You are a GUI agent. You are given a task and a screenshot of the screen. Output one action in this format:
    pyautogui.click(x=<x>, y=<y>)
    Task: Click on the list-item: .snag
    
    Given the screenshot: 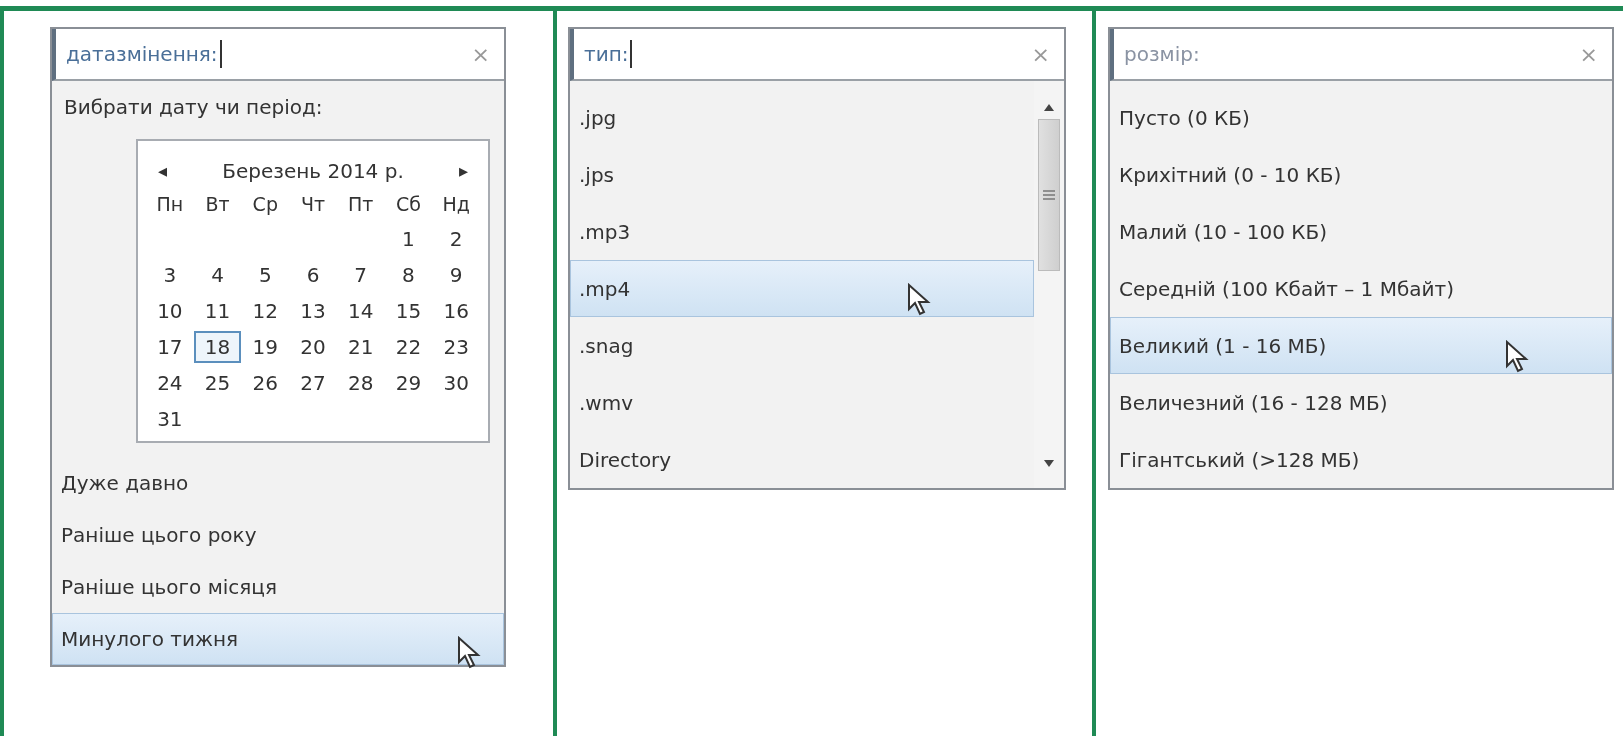 What is the action you would take?
    pyautogui.click(x=802, y=345)
    